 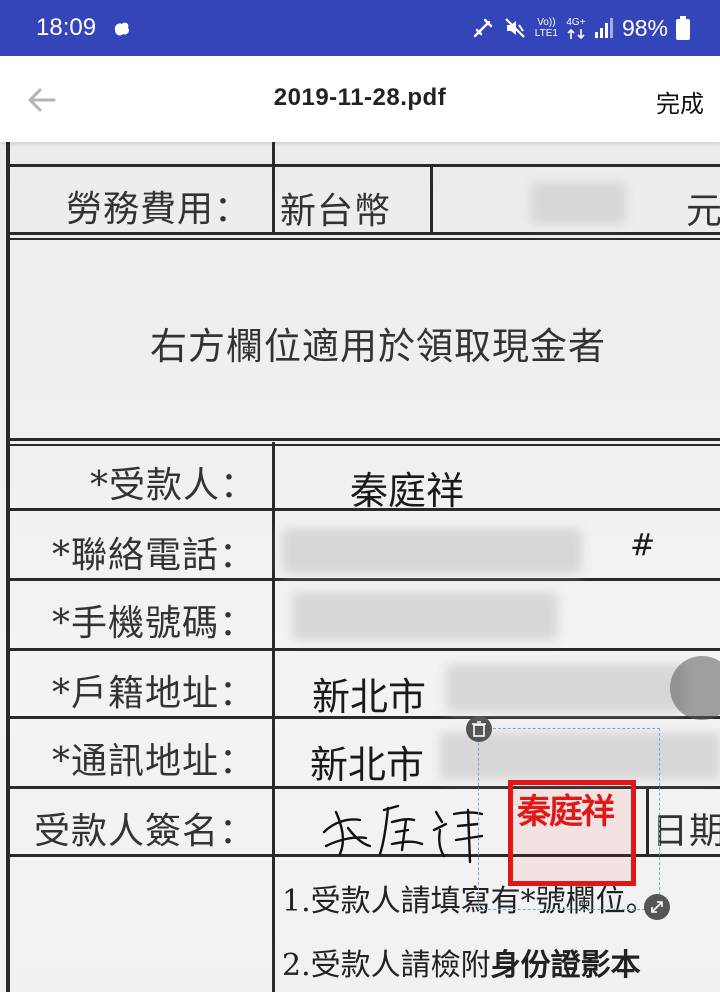 I want to click on delete-handle, so click(x=479, y=729).